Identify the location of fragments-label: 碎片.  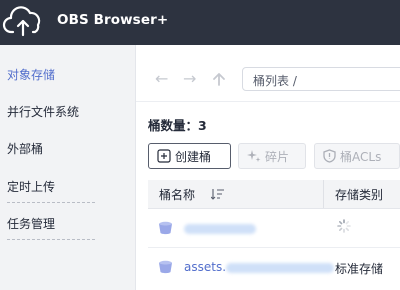
(277, 156).